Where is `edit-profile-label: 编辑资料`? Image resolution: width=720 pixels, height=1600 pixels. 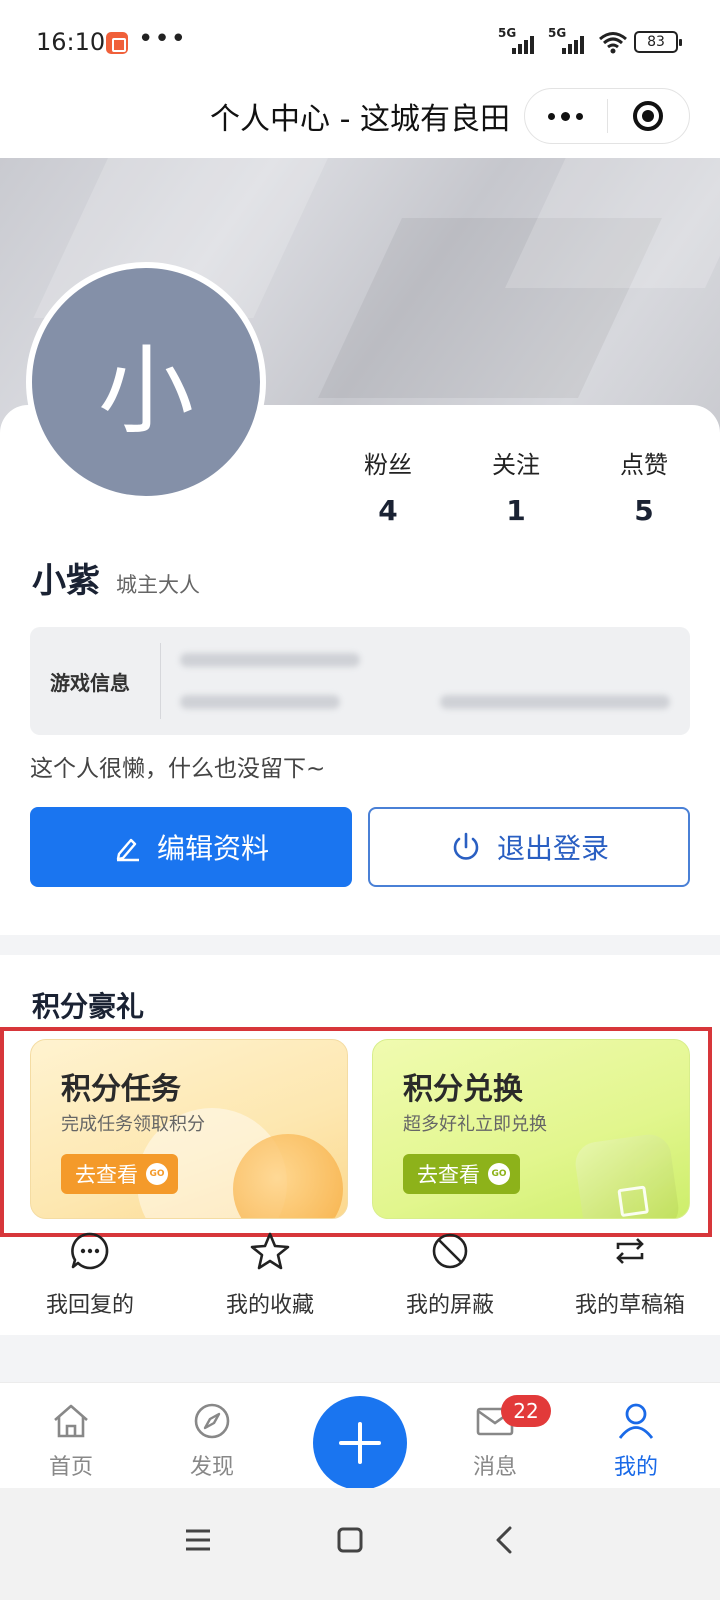
edit-profile-label: 编辑资料 is located at coordinates (212, 848).